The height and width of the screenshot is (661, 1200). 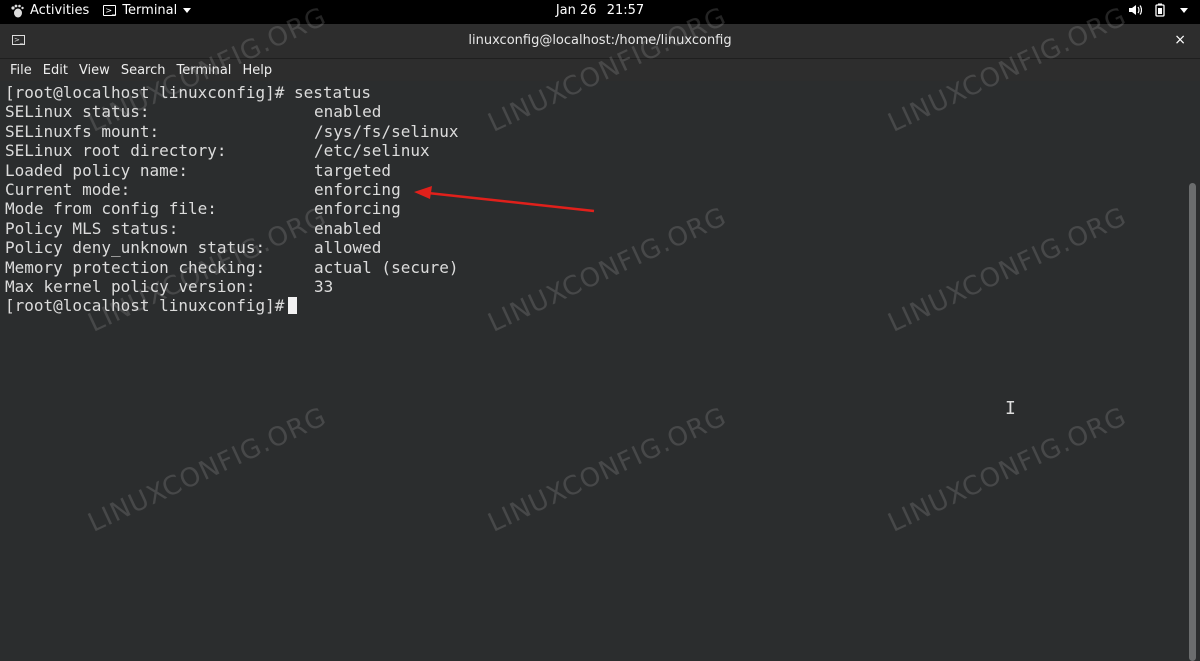 I want to click on row-label: Current mode:, so click(x=68, y=189).